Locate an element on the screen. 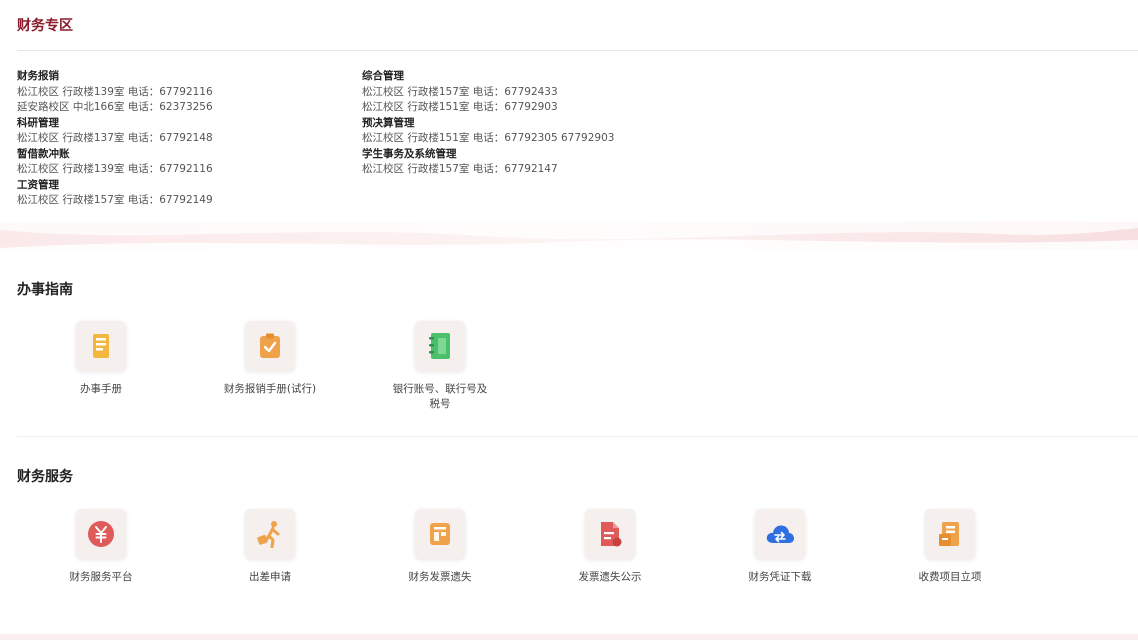 This screenshot has height=640, width=1138. contact-line: 松江校区 行政楼157室 电话：67792147 is located at coordinates (460, 169).